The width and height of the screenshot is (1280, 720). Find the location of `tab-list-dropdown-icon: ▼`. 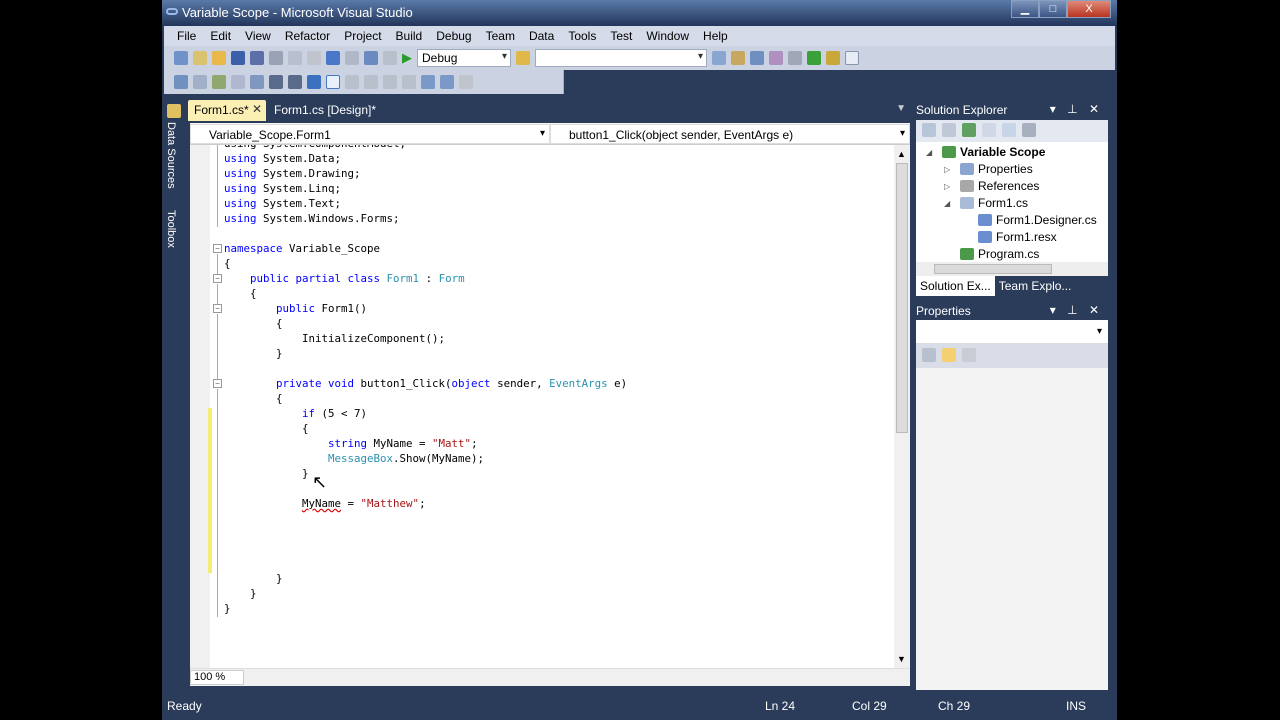

tab-list-dropdown-icon: ▼ is located at coordinates (901, 108).